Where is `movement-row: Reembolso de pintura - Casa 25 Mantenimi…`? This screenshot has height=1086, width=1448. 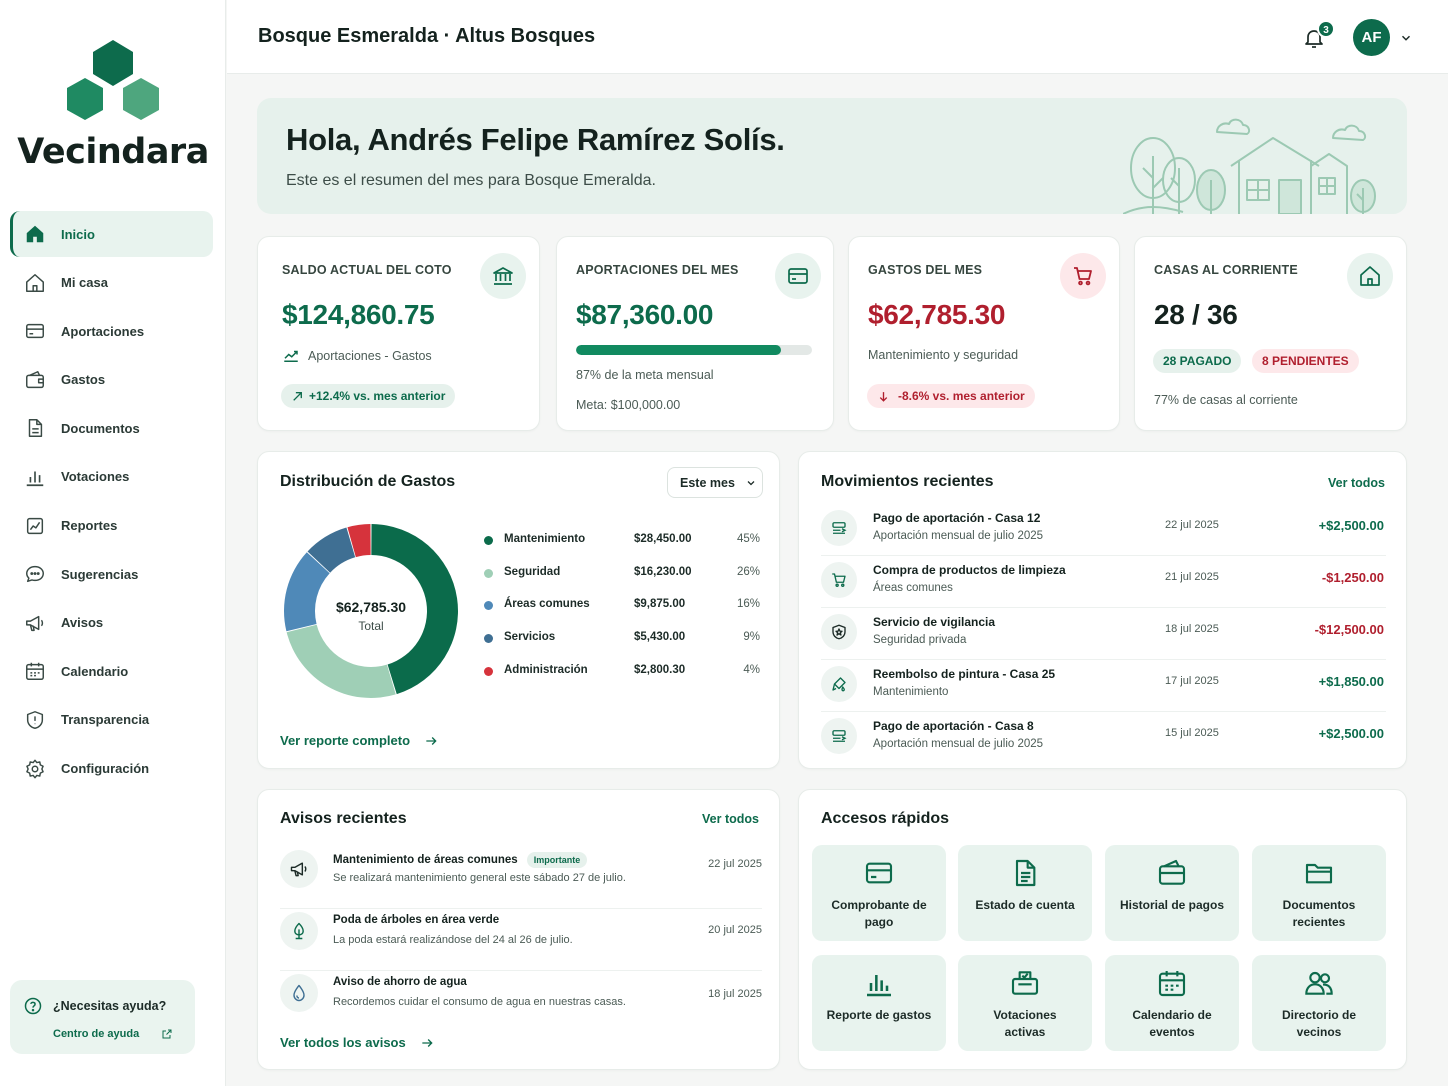 movement-row: Reembolso de pintura - Casa 25 Mantenimi… is located at coordinates (1103, 686).